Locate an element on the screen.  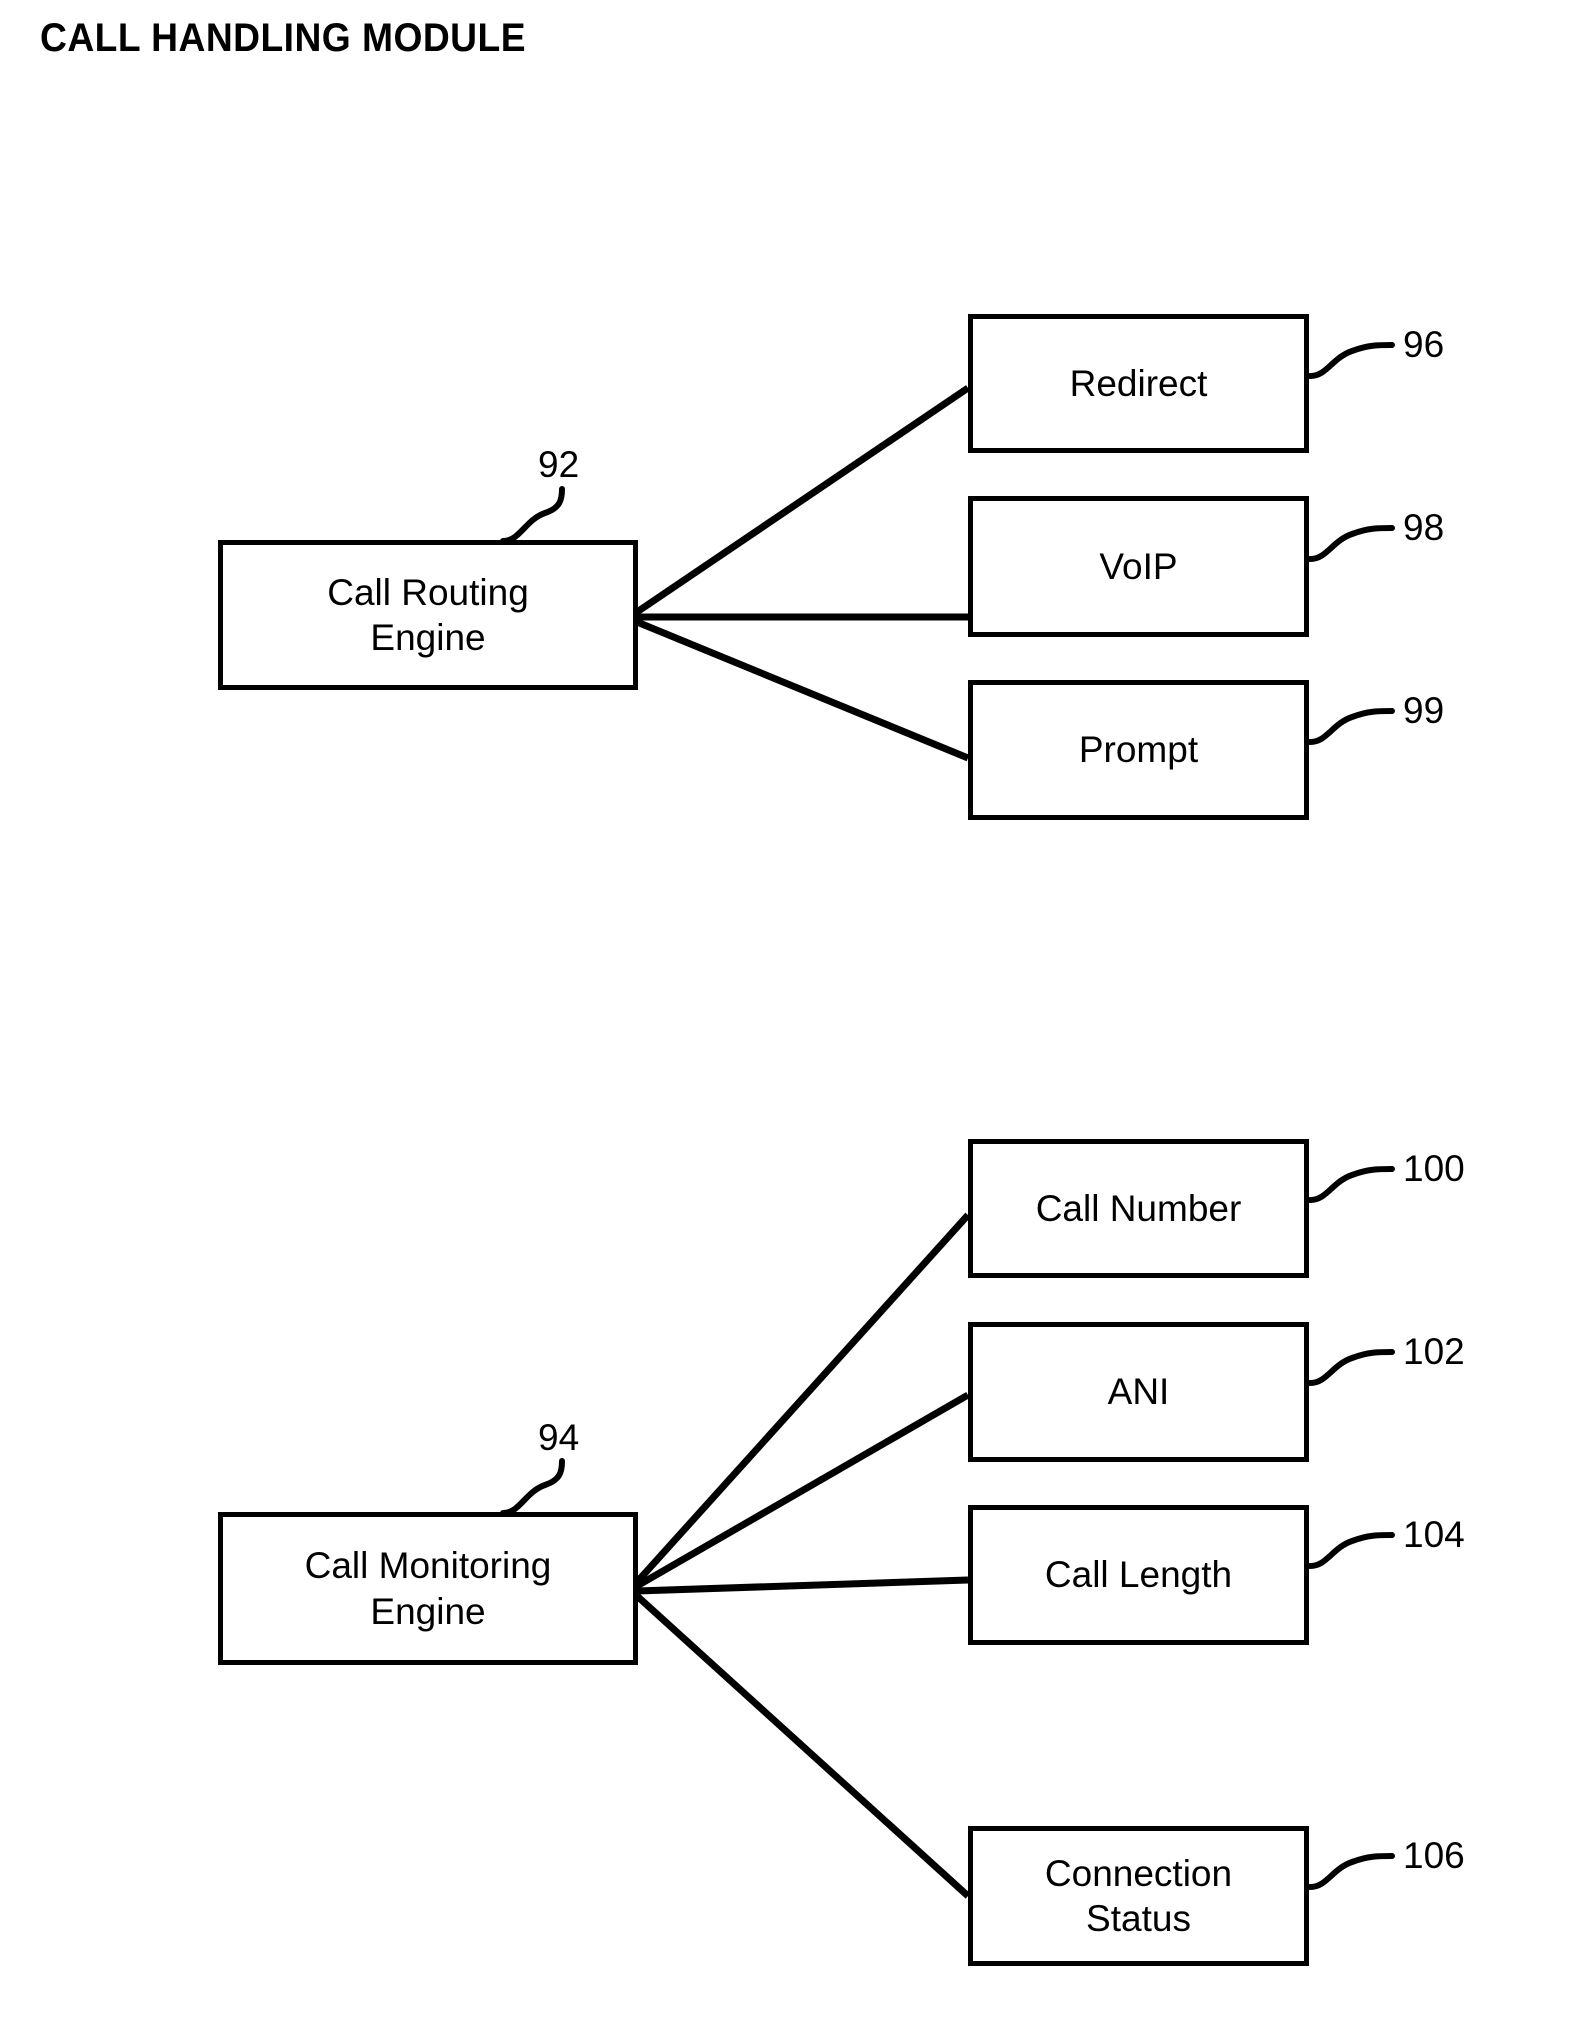
ref-numeral-98: 98 is located at coordinates (1424, 527).